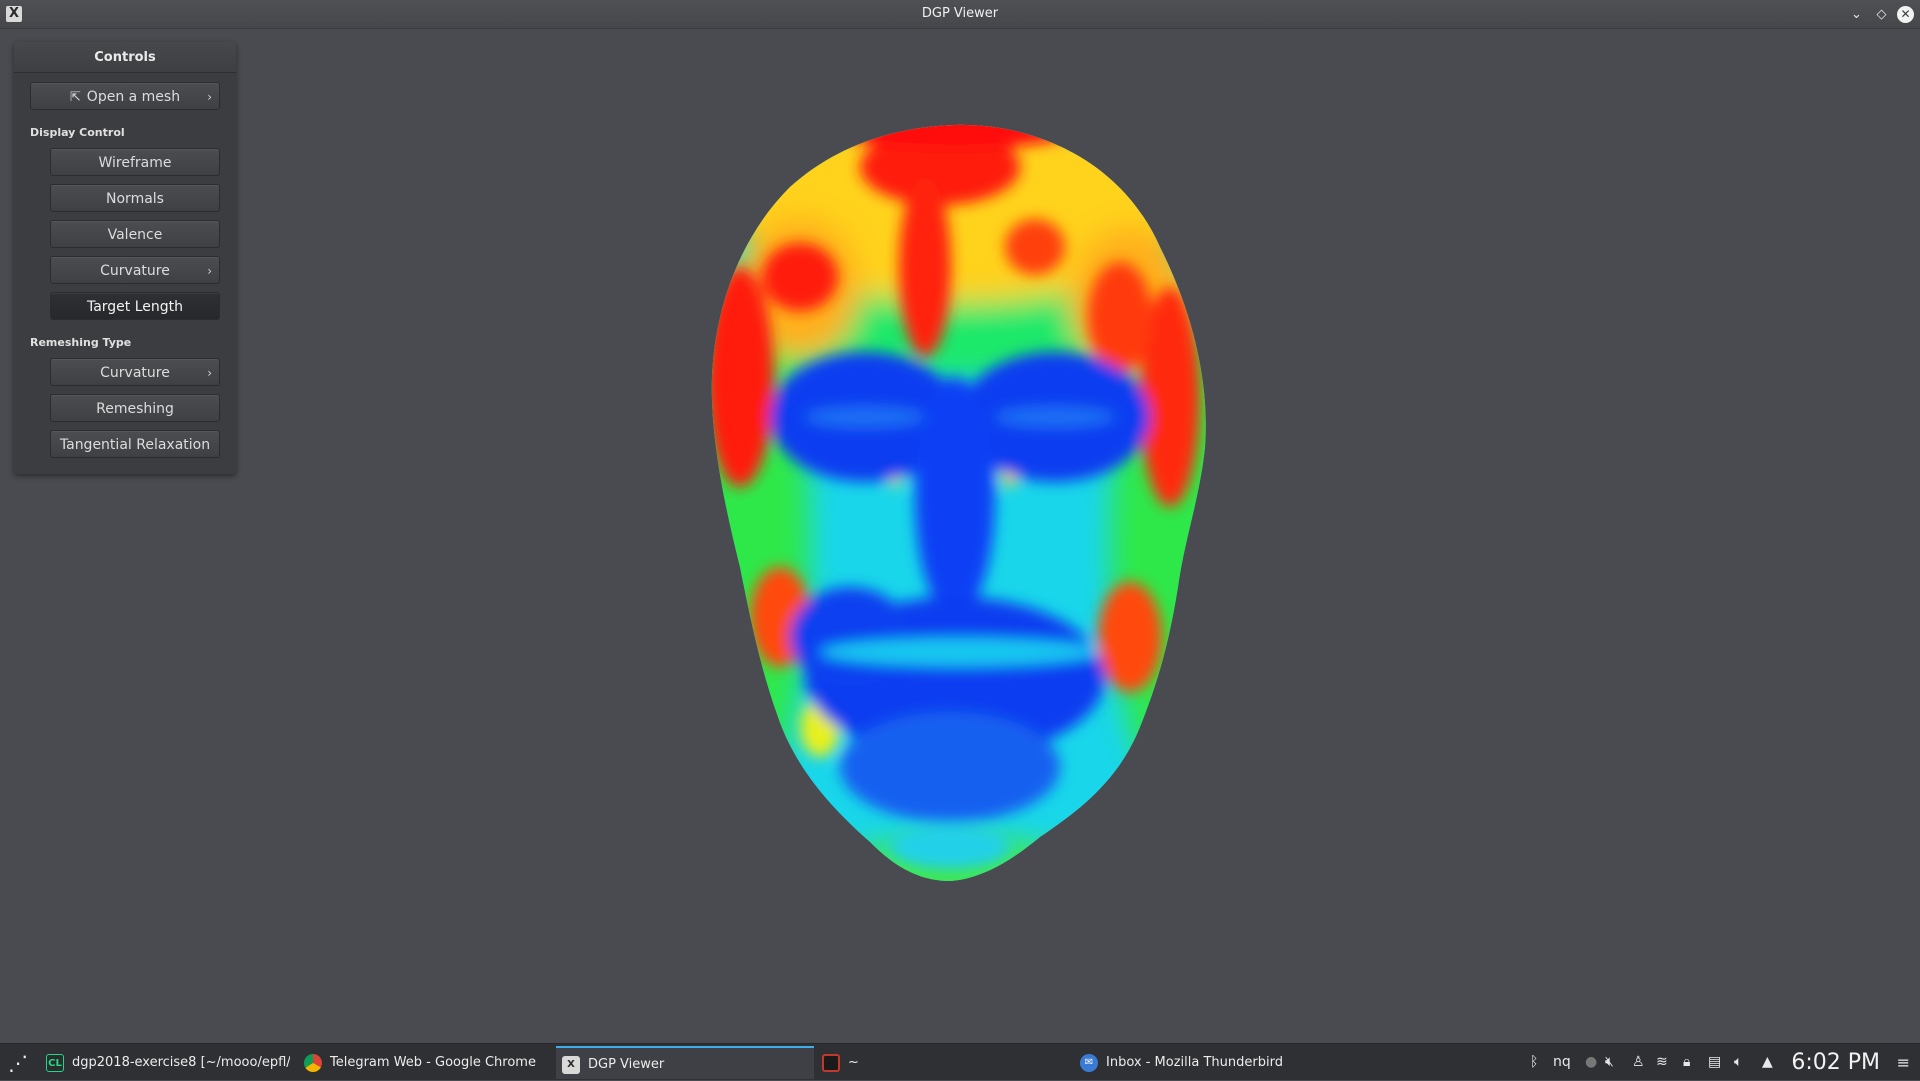 Image resolution: width=1920 pixels, height=1081 pixels. What do you see at coordinates (1089, 1063) in the screenshot?
I see `thunderbird-icon: ✉` at bounding box center [1089, 1063].